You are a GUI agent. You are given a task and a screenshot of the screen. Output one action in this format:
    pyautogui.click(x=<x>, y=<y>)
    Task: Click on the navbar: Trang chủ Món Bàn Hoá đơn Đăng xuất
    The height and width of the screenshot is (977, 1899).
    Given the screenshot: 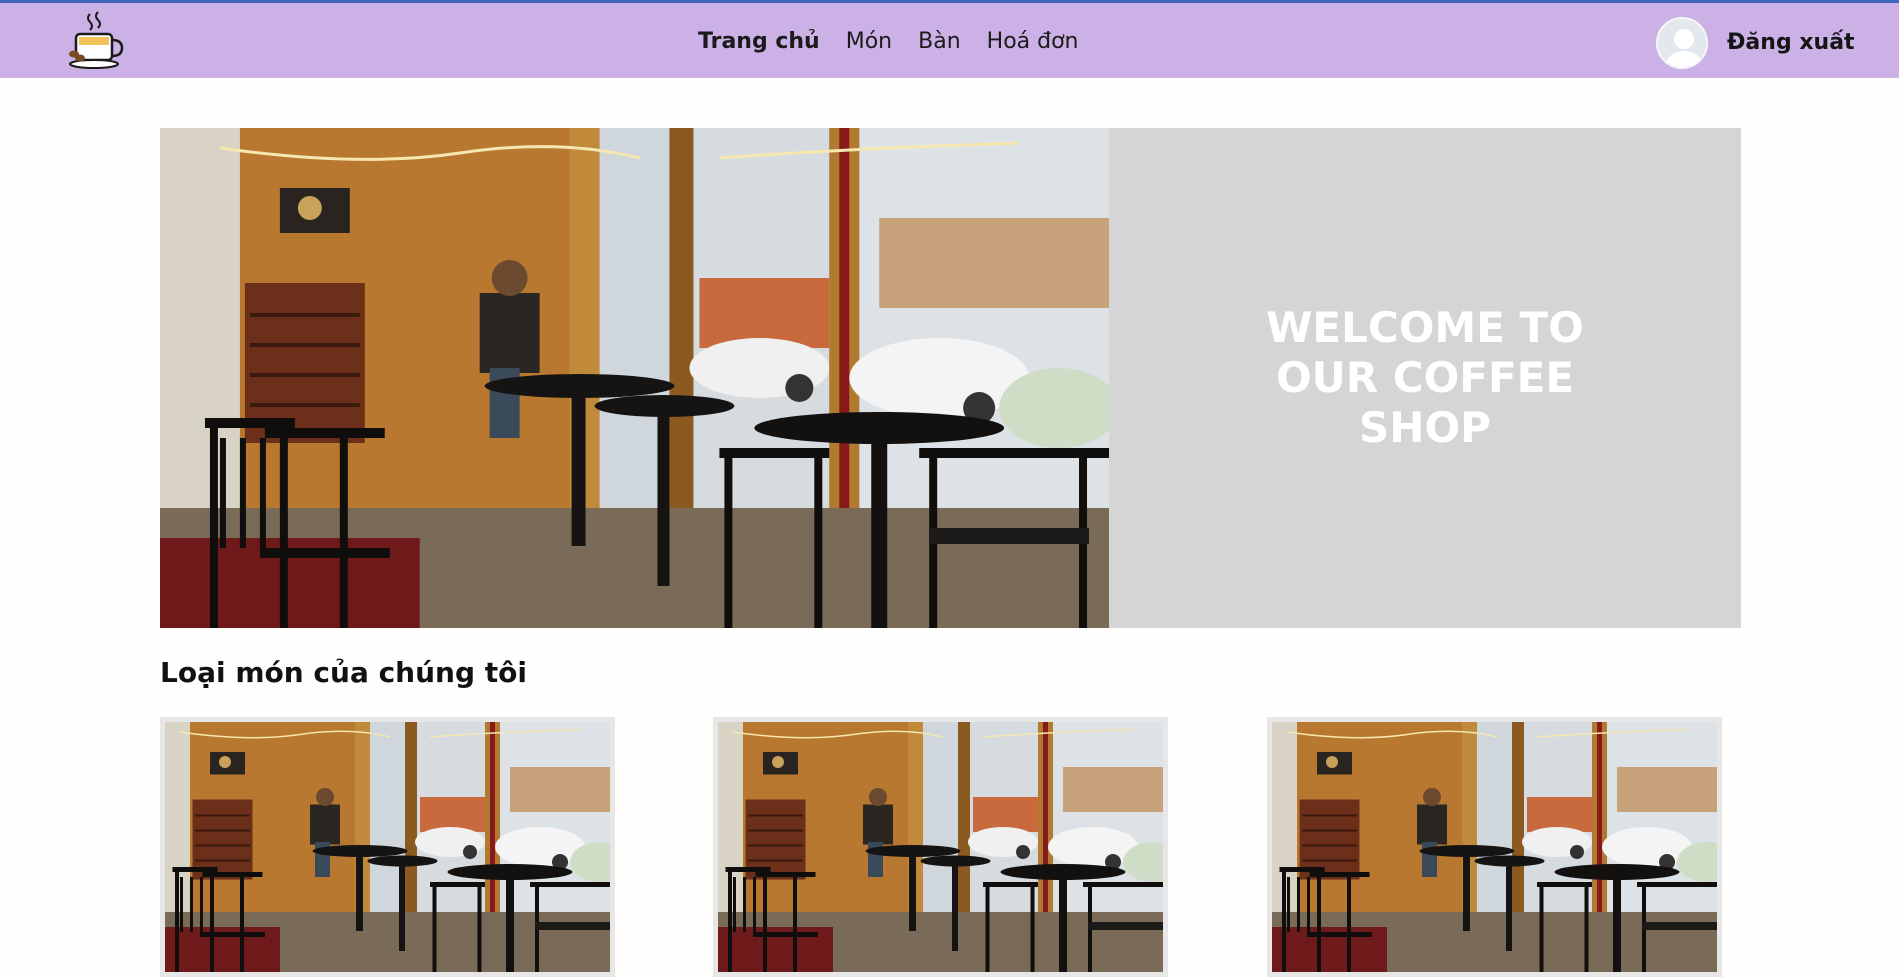 What is the action you would take?
    pyautogui.click(x=949, y=40)
    